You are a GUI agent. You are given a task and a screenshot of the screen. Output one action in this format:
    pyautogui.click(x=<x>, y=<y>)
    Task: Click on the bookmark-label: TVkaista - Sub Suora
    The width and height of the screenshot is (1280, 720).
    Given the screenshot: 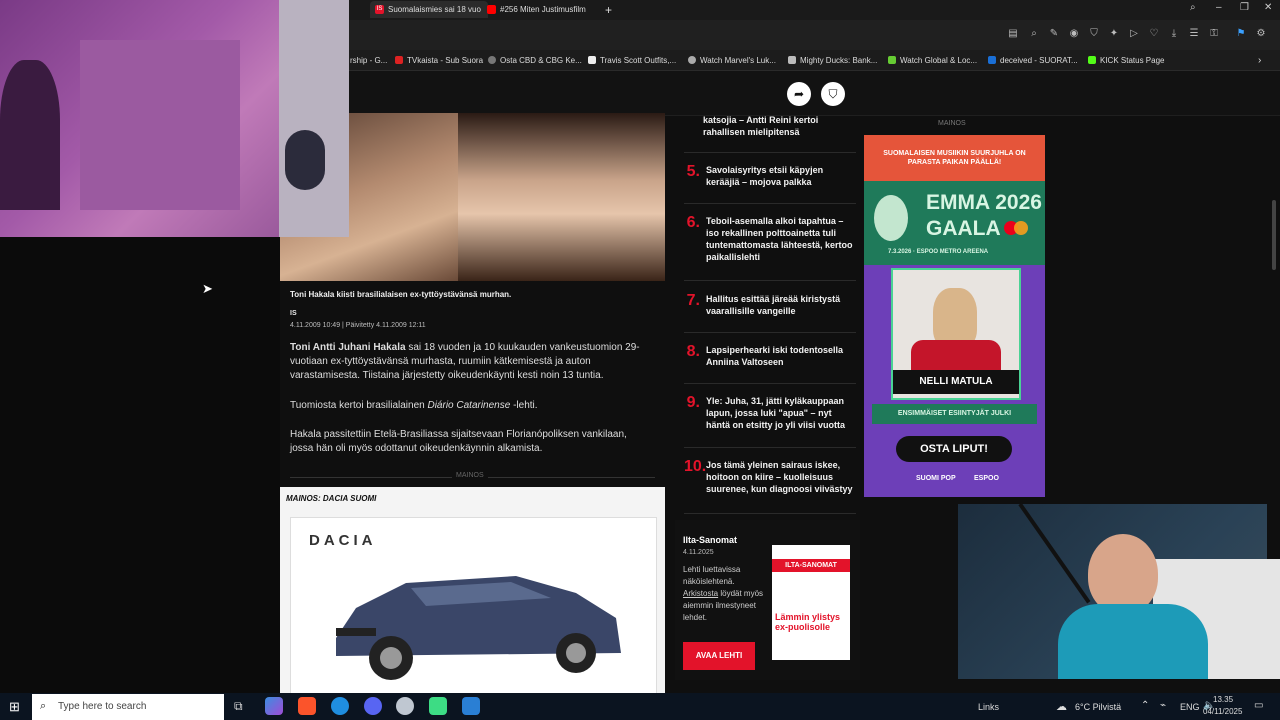 What is the action you would take?
    pyautogui.click(x=445, y=60)
    